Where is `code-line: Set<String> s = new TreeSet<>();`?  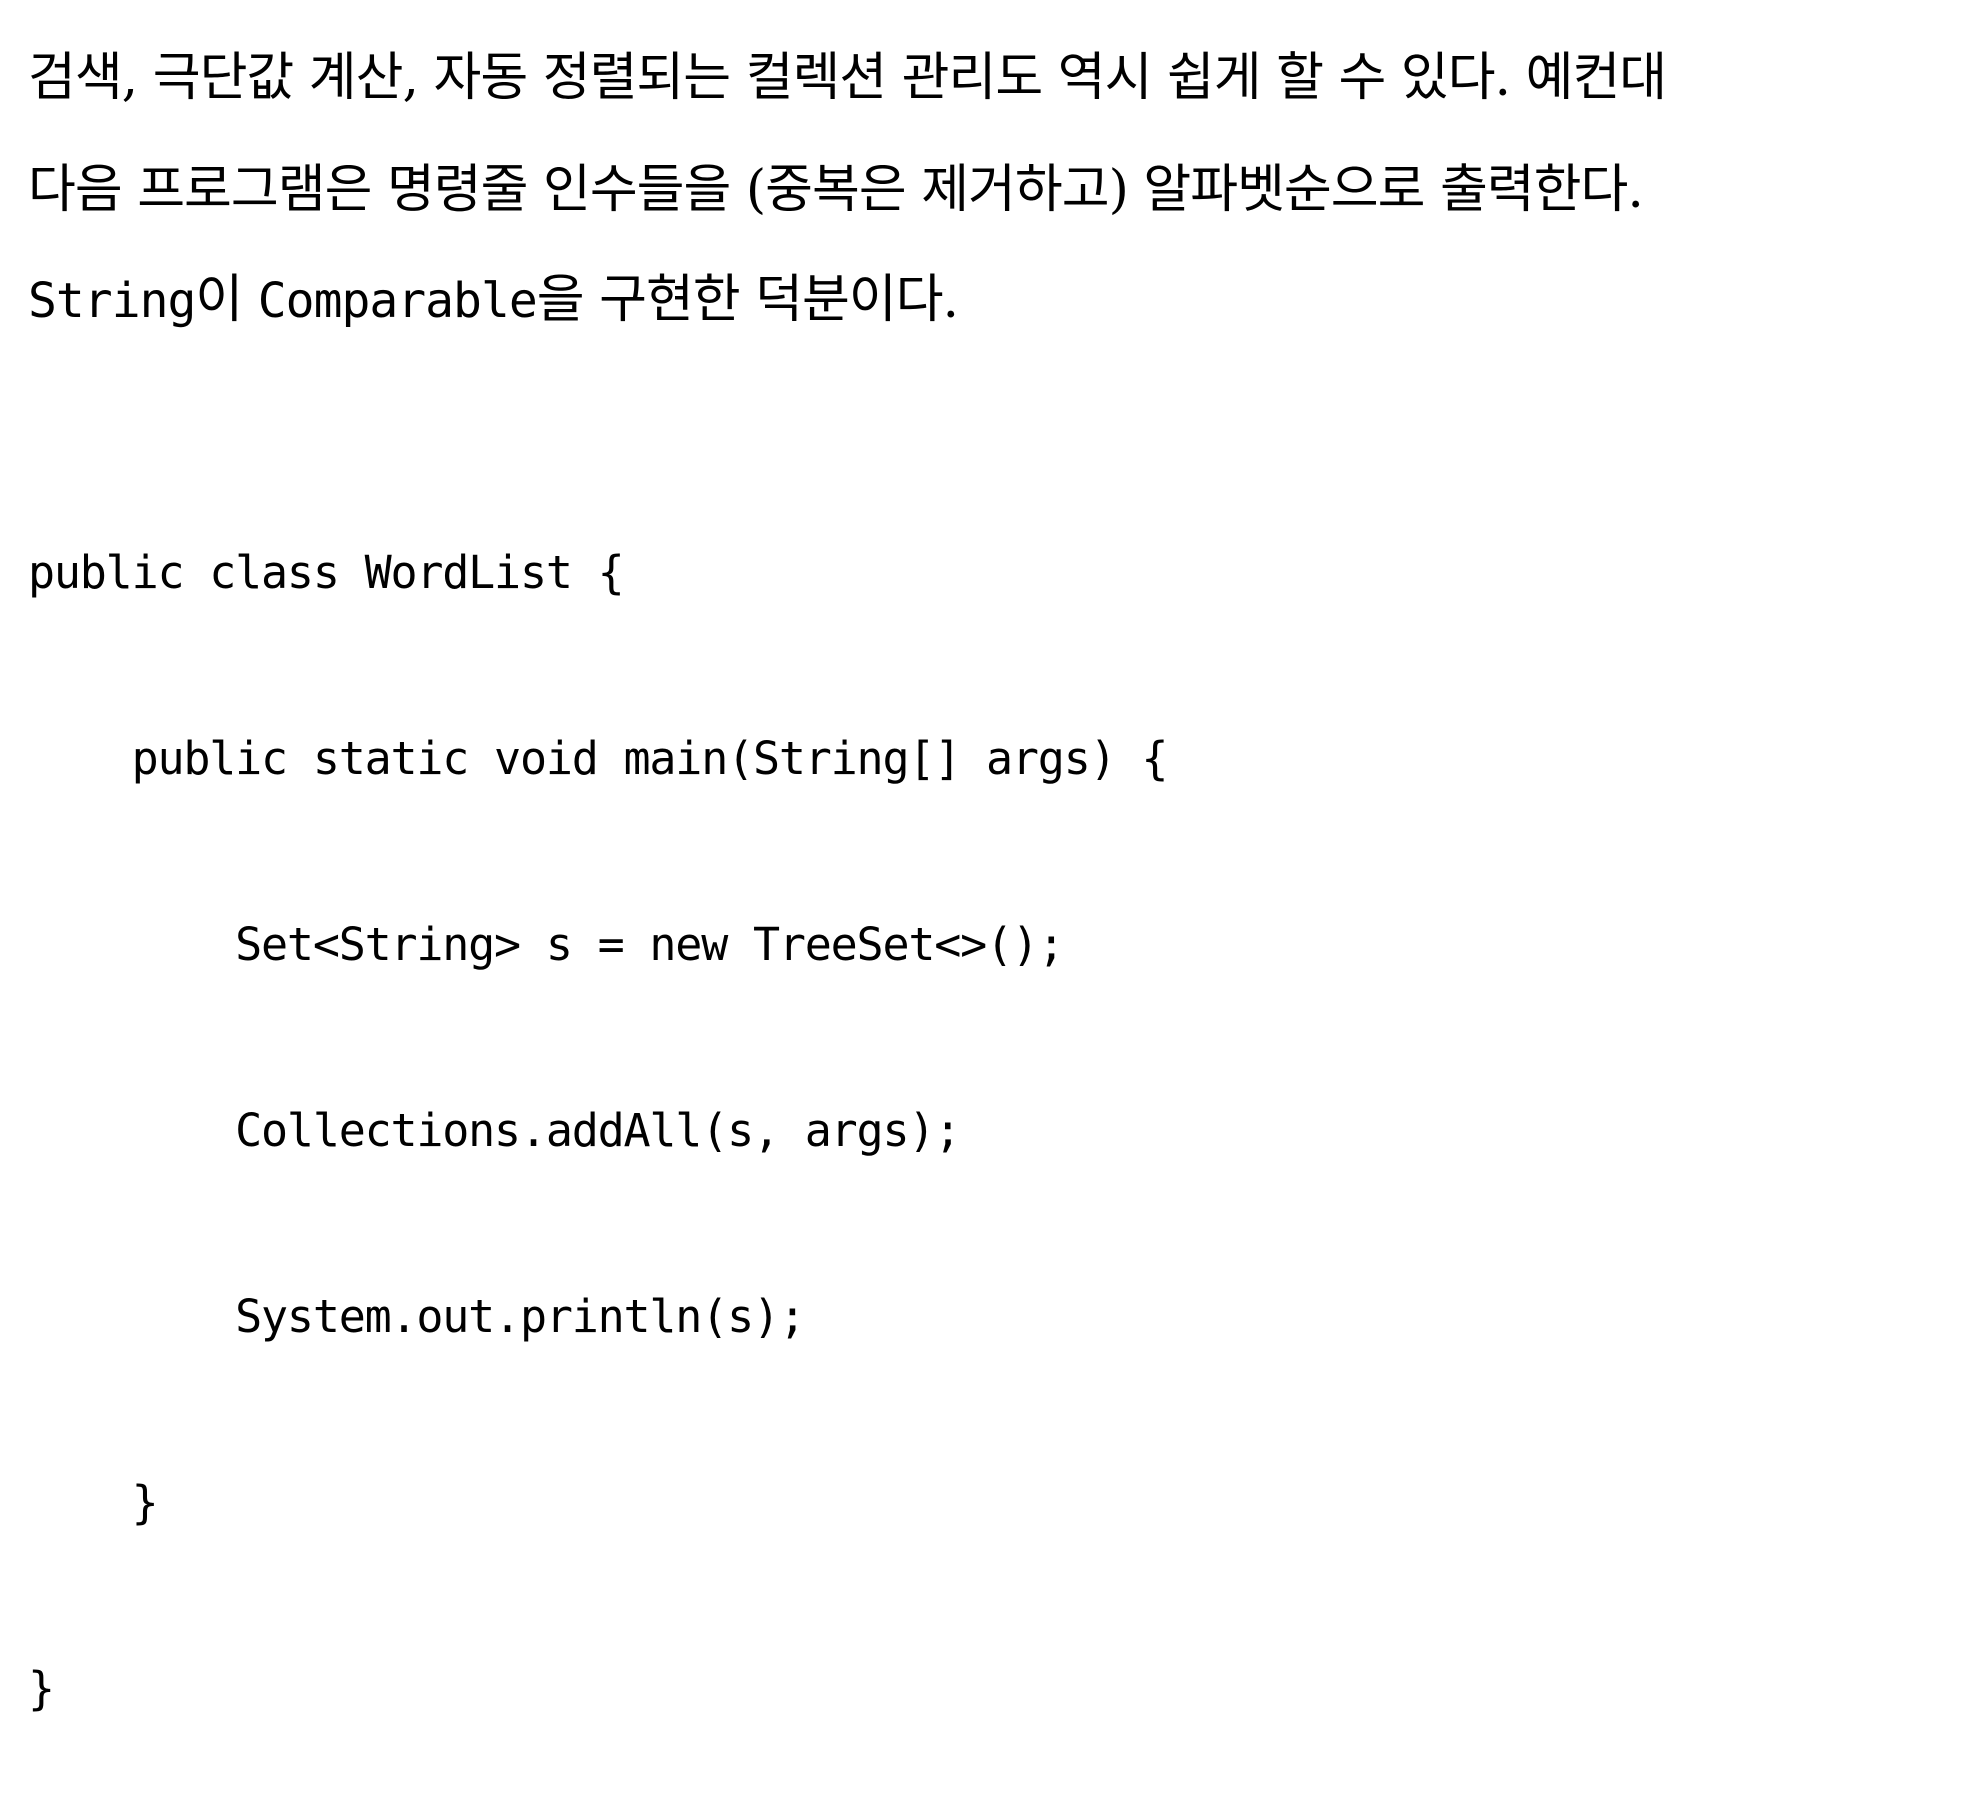 code-line: Set<String> s = new TreeSet<>(); is located at coordinates (546, 944).